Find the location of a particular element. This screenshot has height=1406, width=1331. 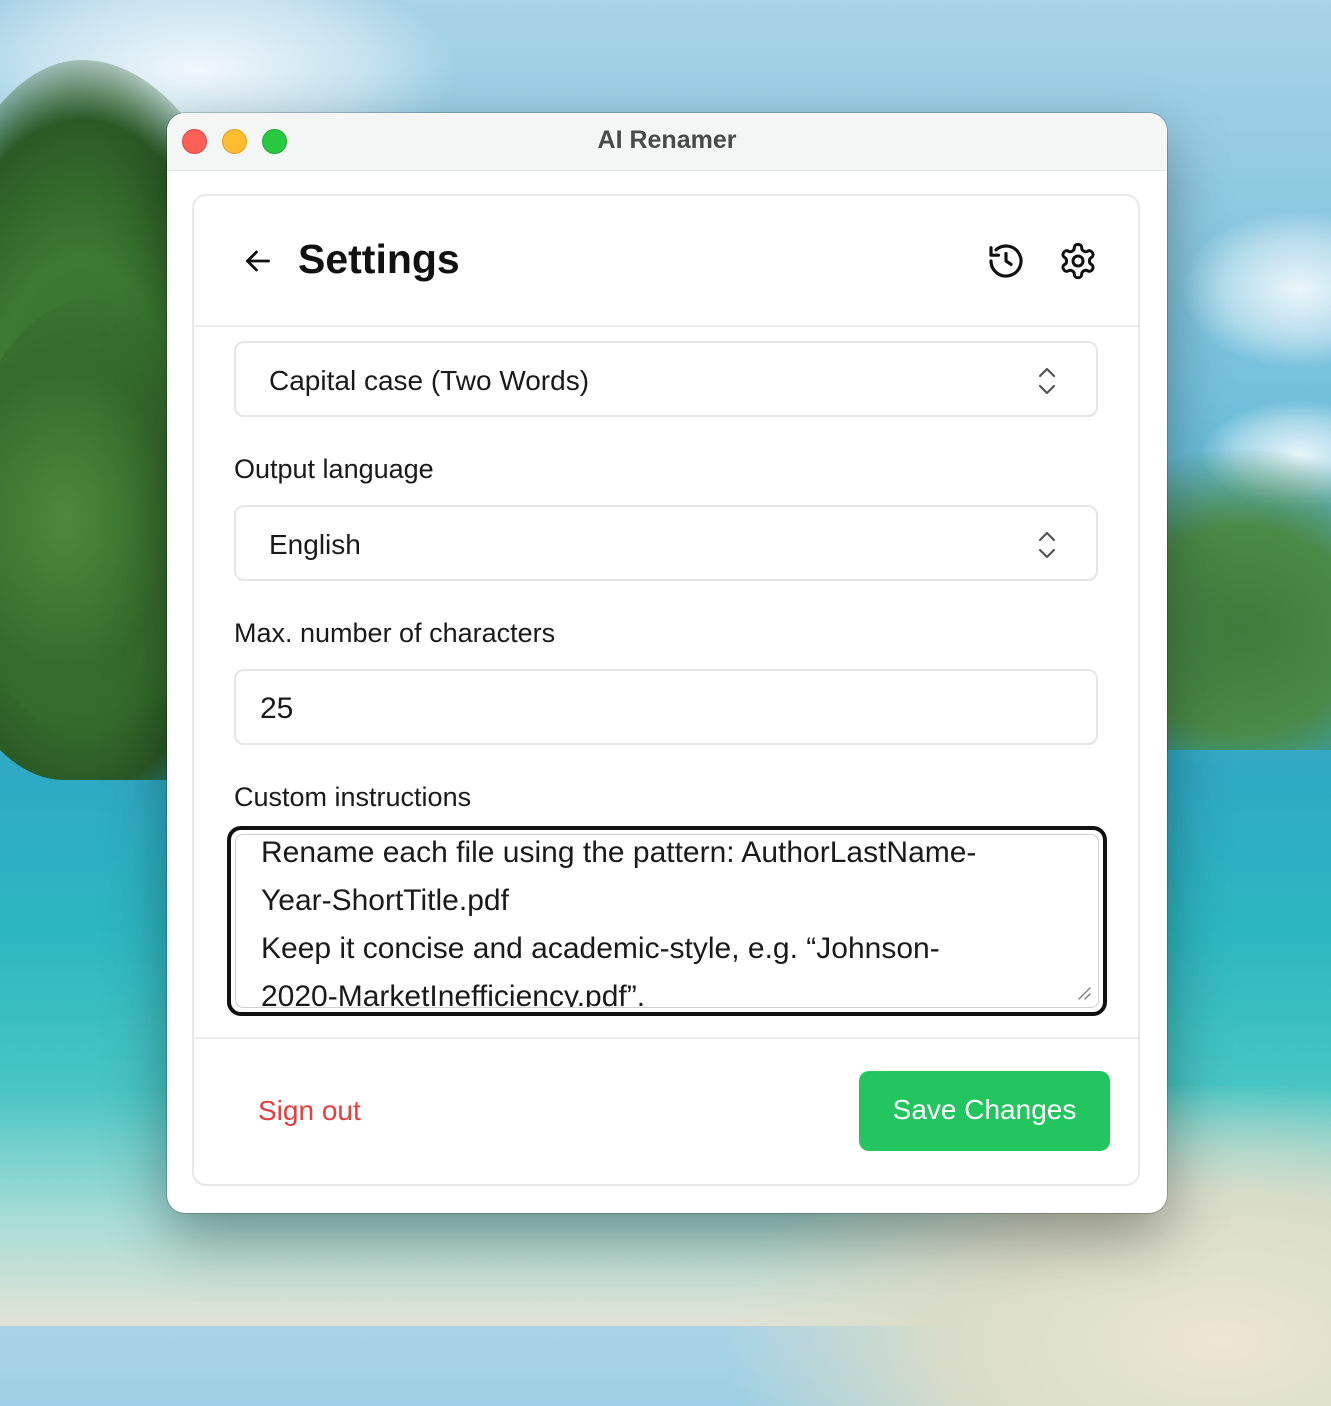

history-icon is located at coordinates (1006, 261).